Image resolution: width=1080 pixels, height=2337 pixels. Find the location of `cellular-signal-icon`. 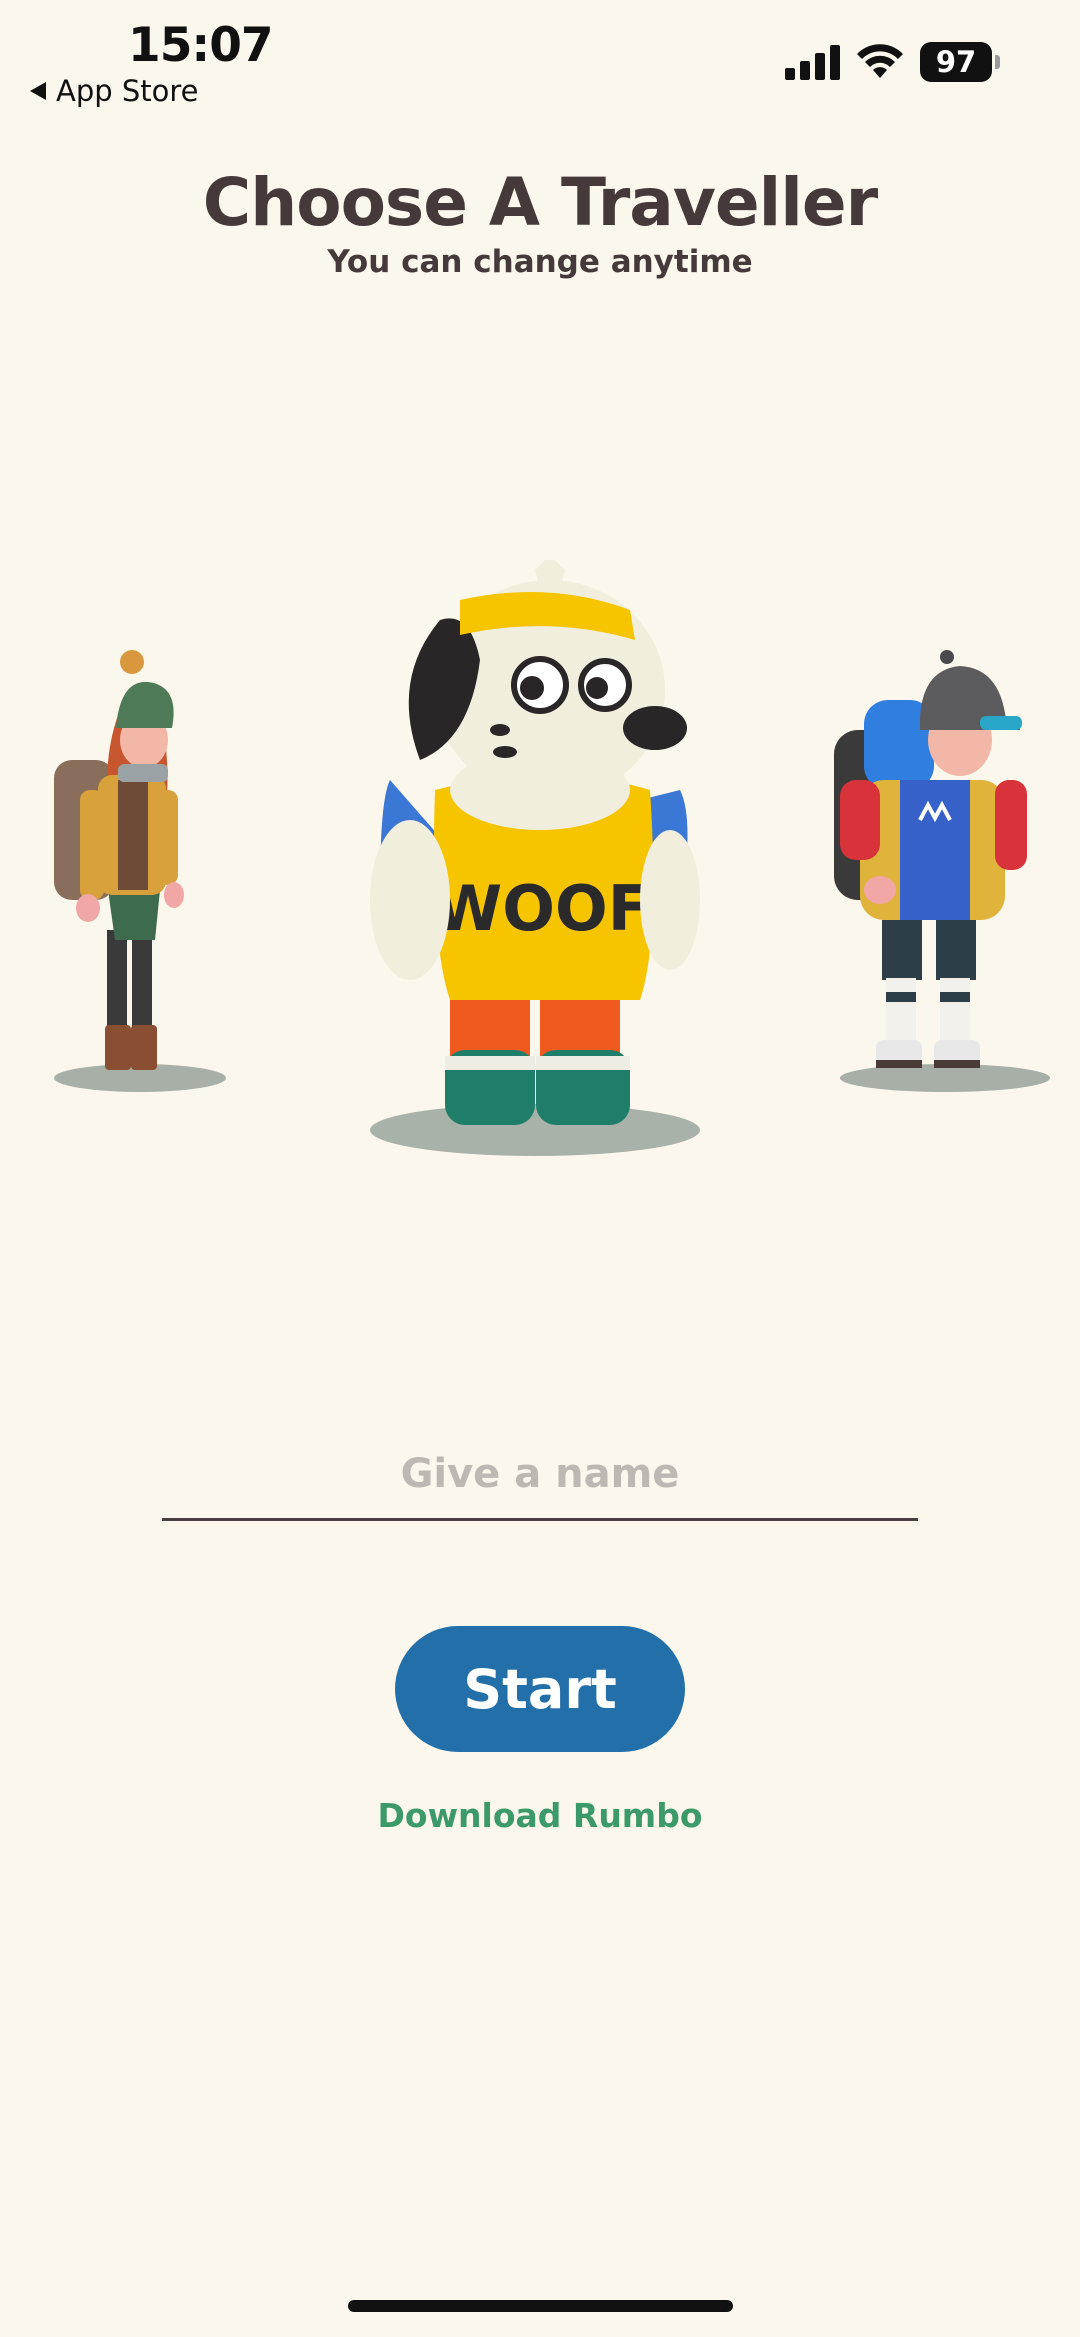

cellular-signal-icon is located at coordinates (812, 62).